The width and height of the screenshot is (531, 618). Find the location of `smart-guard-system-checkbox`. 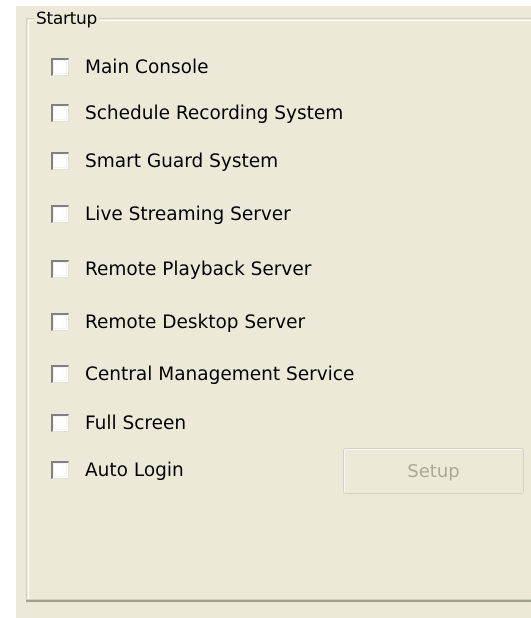

smart-guard-system-checkbox is located at coordinates (60, 161).